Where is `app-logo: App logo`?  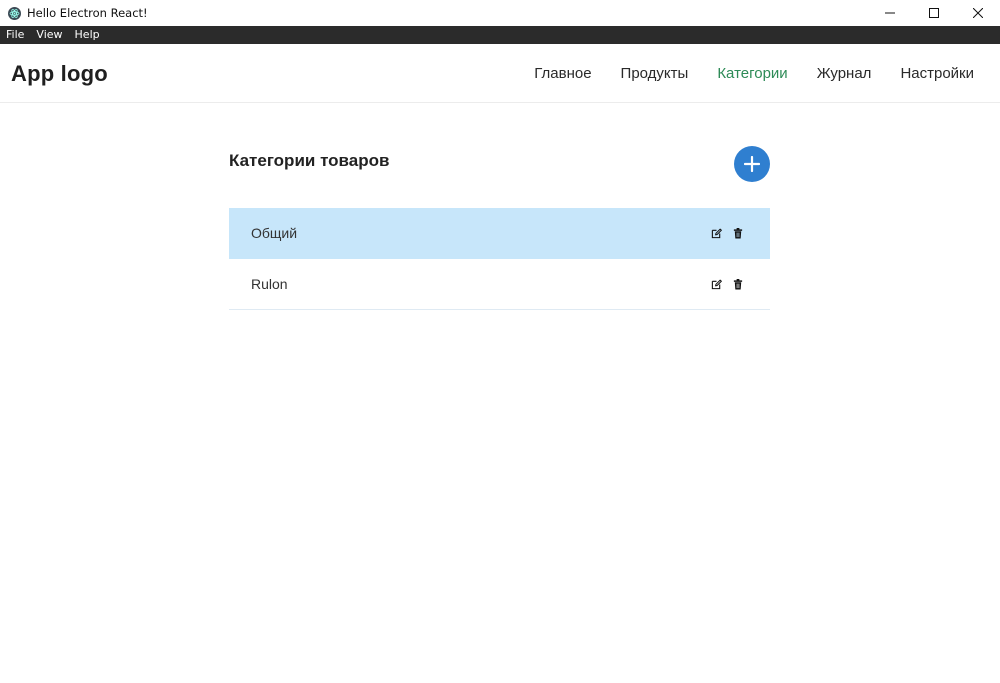 app-logo: App logo is located at coordinates (59, 74).